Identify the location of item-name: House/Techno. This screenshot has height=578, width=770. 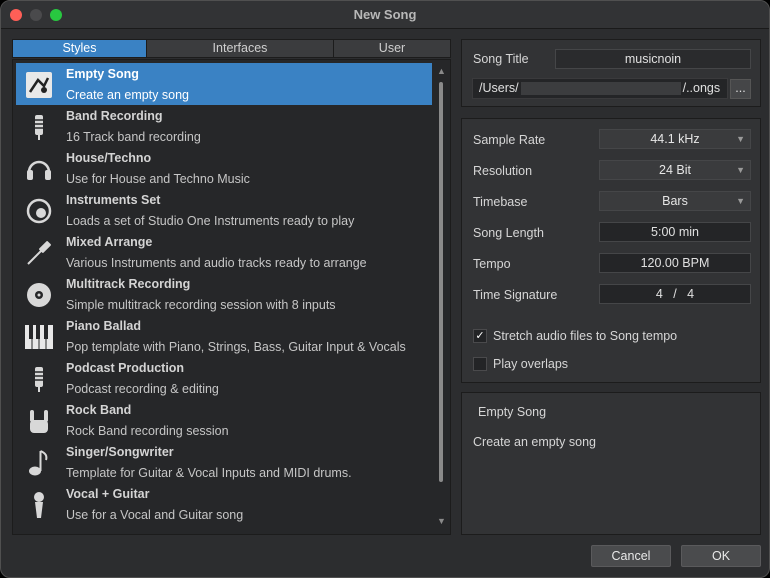
(109, 158).